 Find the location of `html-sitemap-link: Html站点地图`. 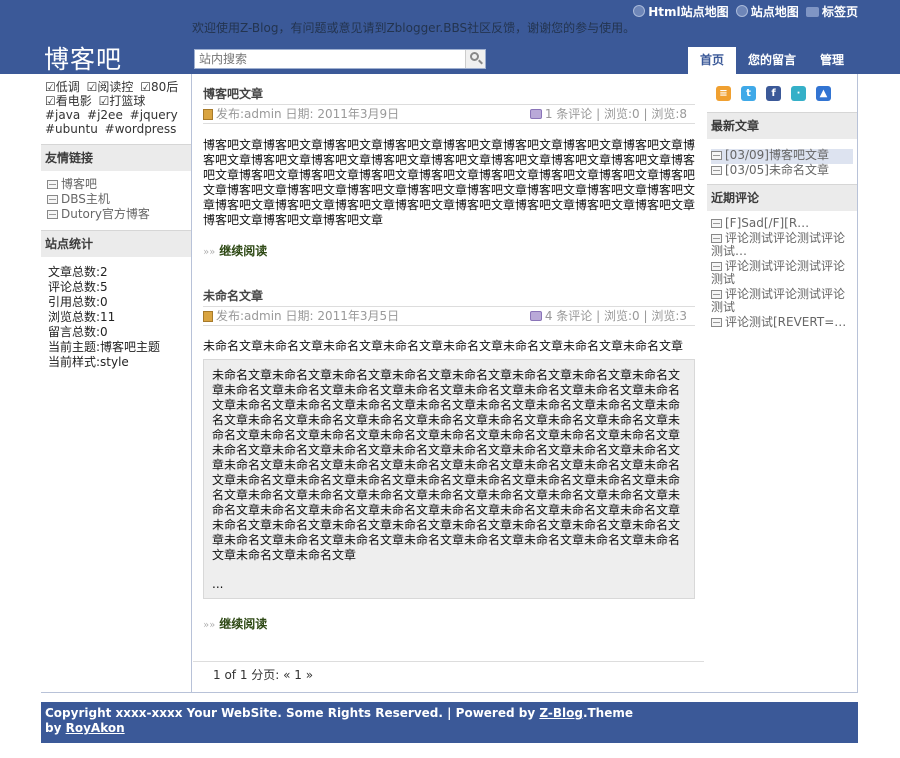

html-sitemap-link: Html站点地图 is located at coordinates (681, 11).